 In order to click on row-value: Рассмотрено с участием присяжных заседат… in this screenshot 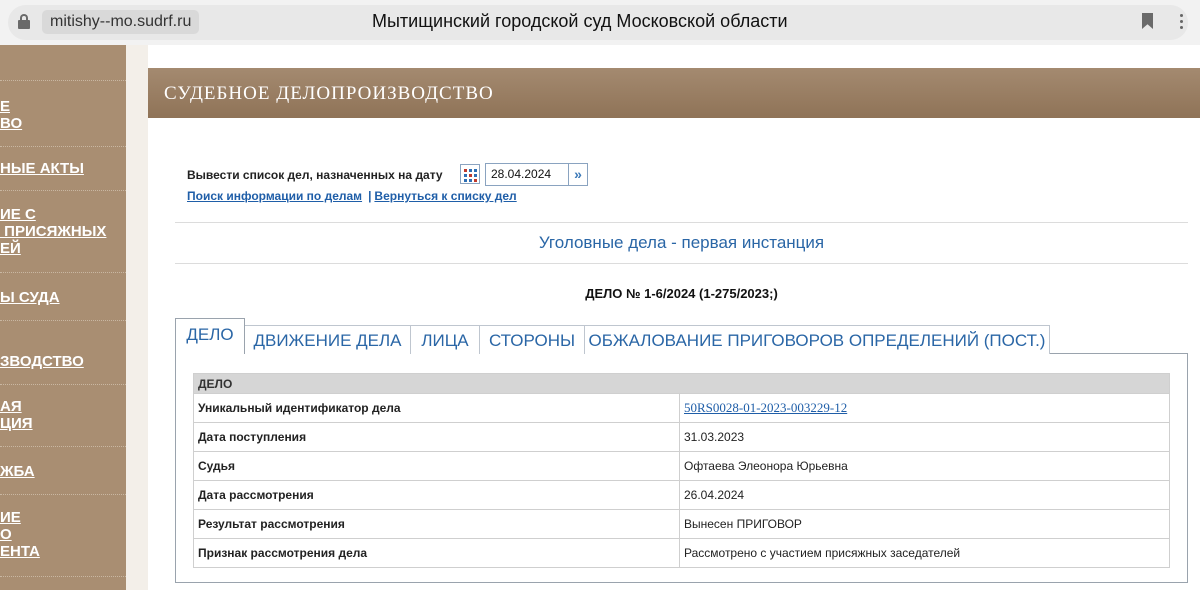, I will do `click(924, 553)`.